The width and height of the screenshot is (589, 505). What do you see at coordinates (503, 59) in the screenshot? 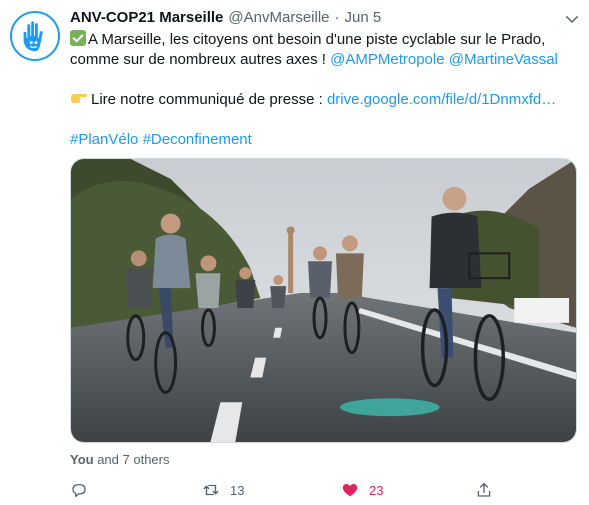
I see `mention-martinevassal: @MartineVassal` at bounding box center [503, 59].